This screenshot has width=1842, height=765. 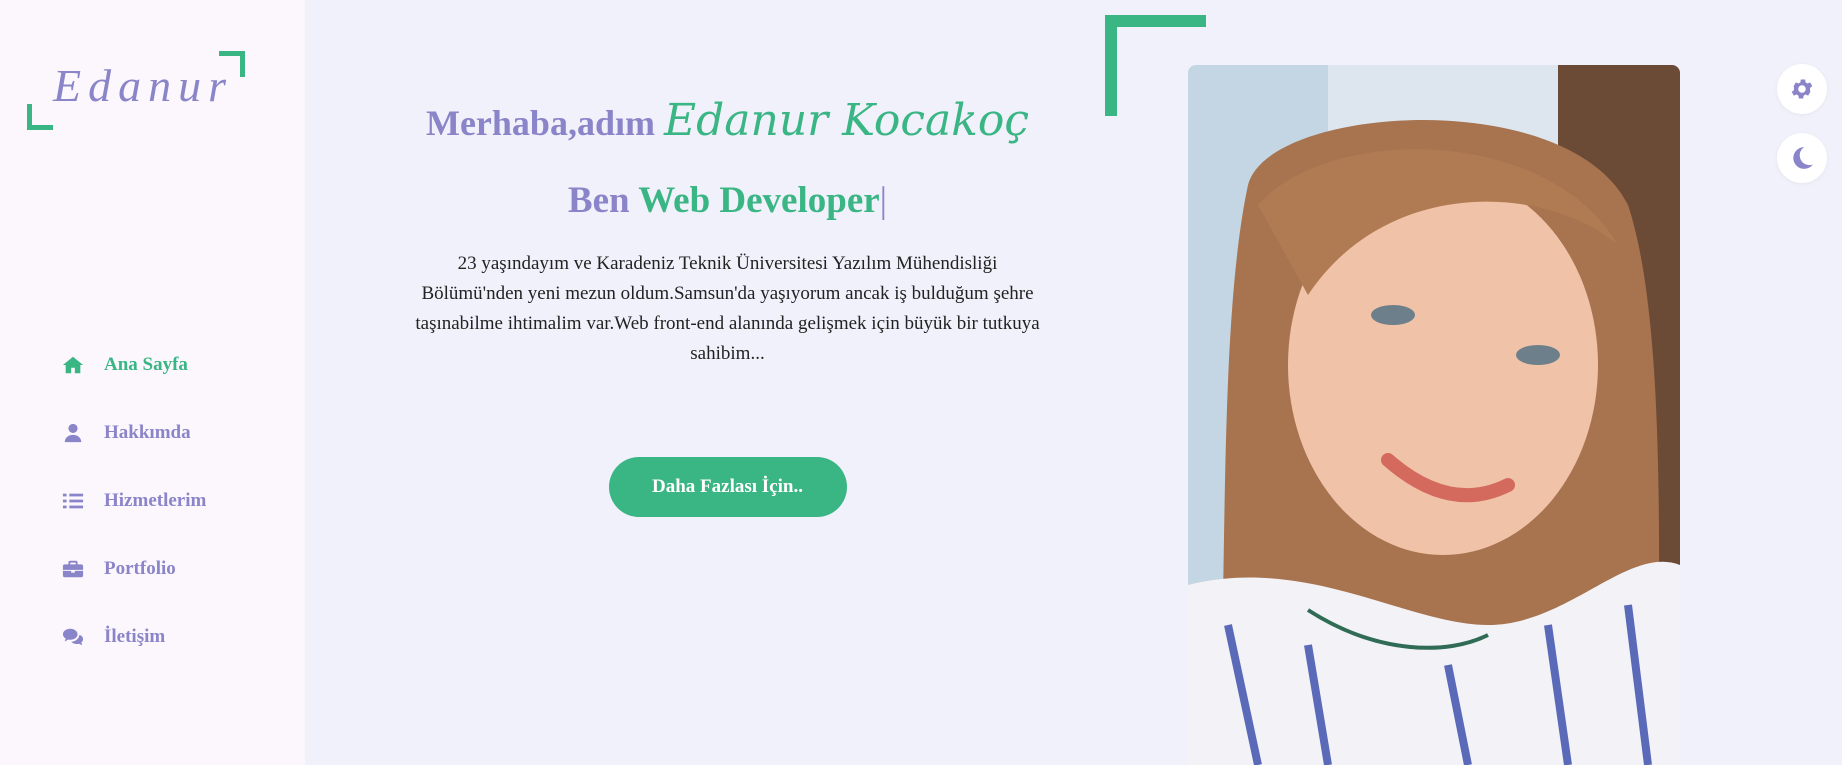 I want to click on nav-item-label: Portfolio, so click(x=140, y=568).